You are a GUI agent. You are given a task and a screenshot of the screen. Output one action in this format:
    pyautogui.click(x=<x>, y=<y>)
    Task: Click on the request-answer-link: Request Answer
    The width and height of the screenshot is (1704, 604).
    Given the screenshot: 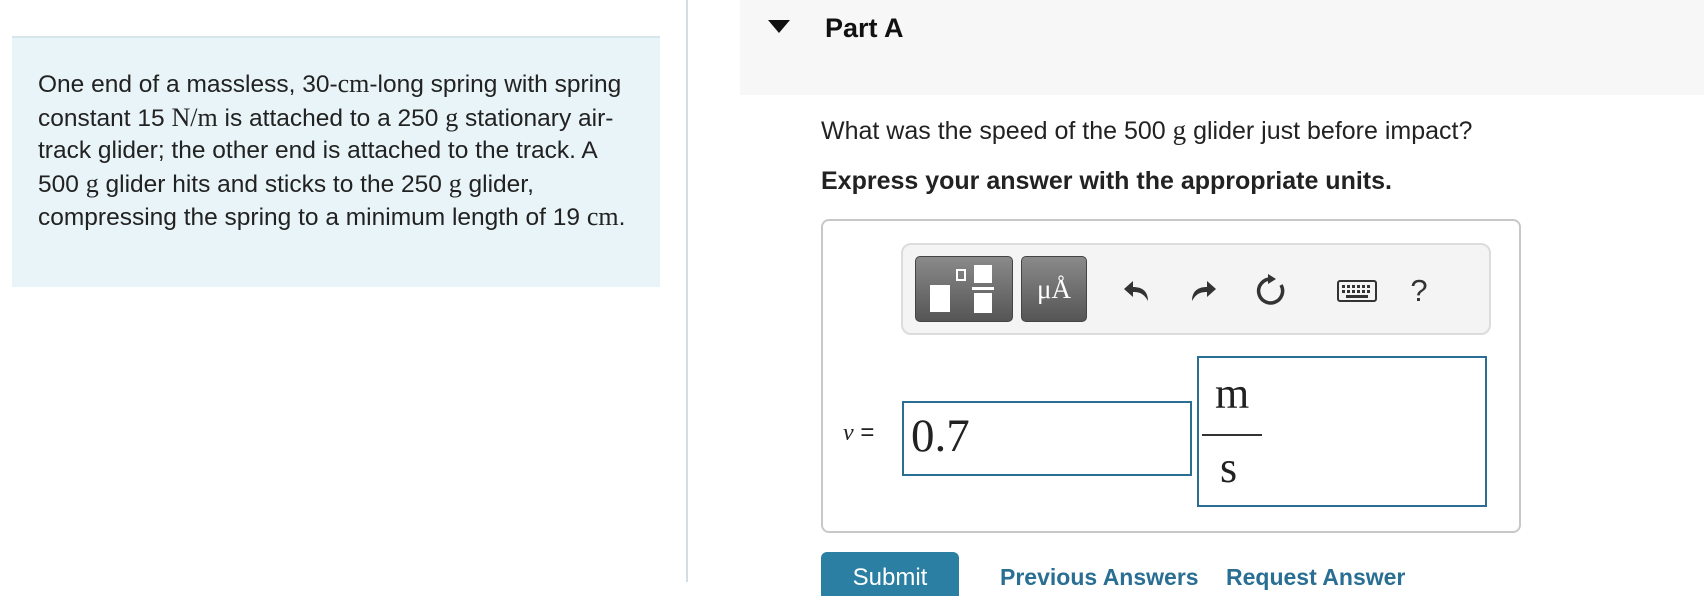 What is the action you would take?
    pyautogui.click(x=1315, y=577)
    